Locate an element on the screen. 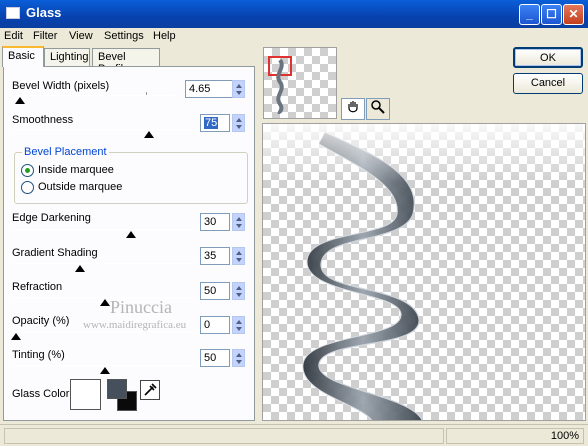 The image size is (588, 446). gradient-shading-slider is located at coordinates (80, 268).